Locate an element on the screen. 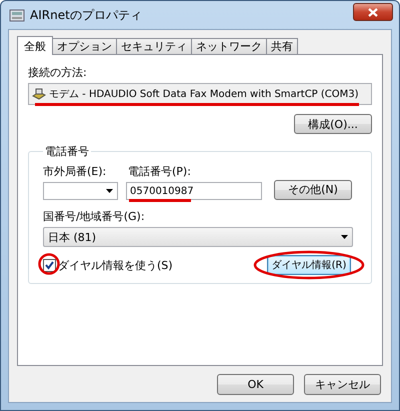 Image resolution: width=400 pixels, height=411 pixels. tab: ネットワーク is located at coordinates (229, 46).